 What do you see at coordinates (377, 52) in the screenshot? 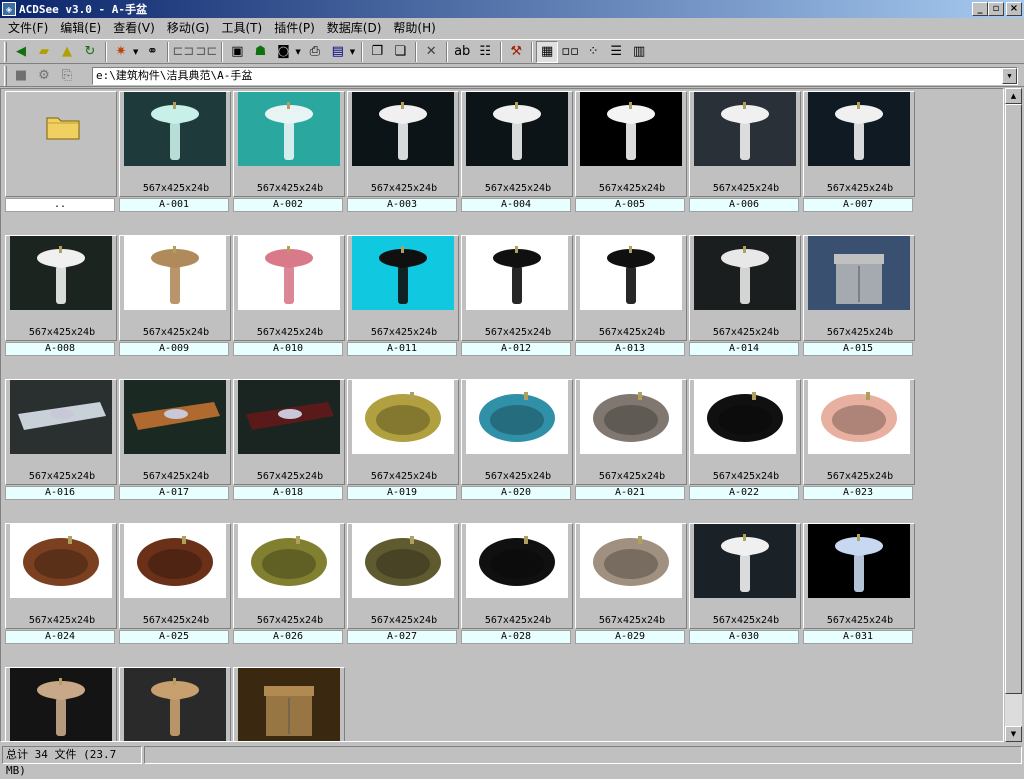
I see `copy-icon: ❐` at bounding box center [377, 52].